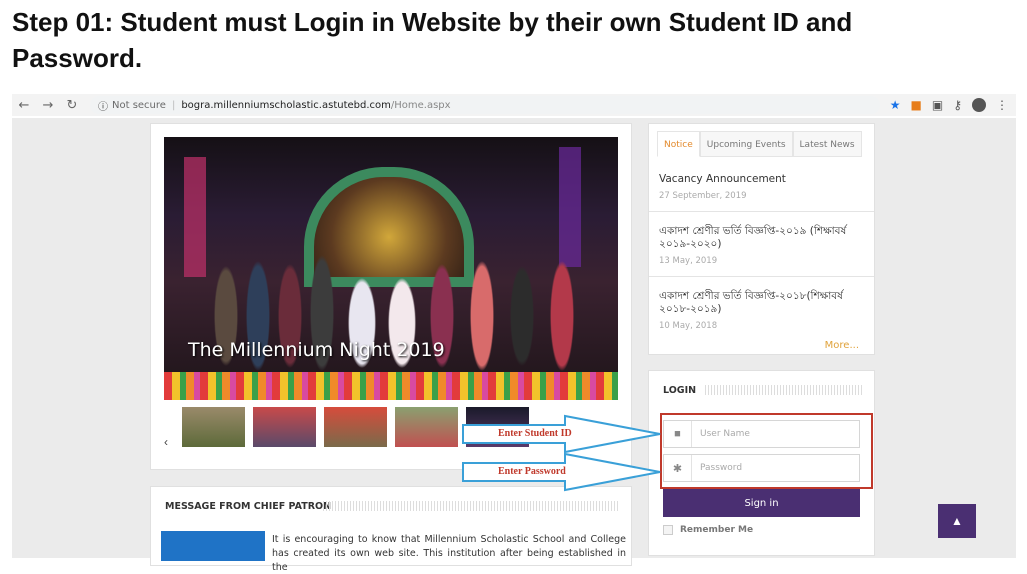  What do you see at coordinates (532, 471) in the screenshot?
I see `annotation-password: Enter Password` at bounding box center [532, 471].